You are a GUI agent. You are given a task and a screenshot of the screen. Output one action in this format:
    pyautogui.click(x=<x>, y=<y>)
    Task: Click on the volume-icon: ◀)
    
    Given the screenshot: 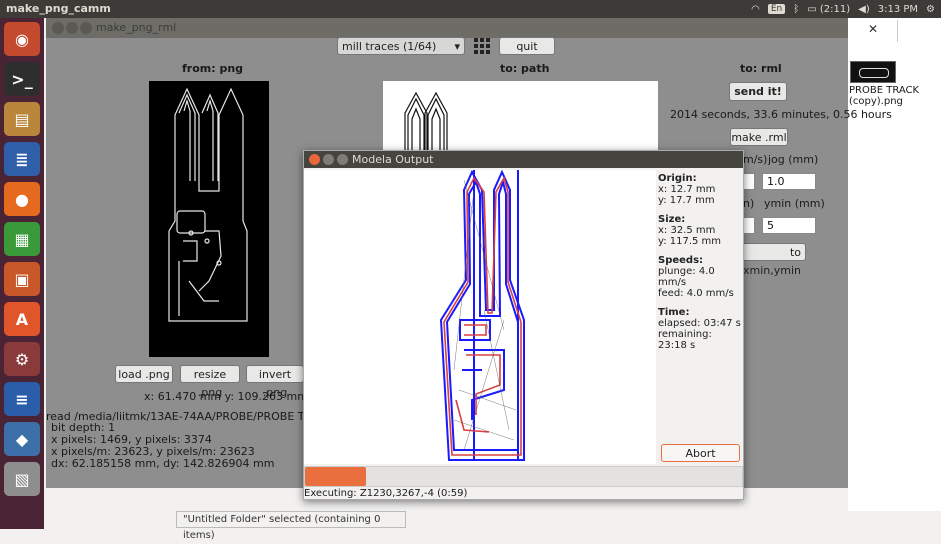 What is the action you would take?
    pyautogui.click(x=864, y=9)
    